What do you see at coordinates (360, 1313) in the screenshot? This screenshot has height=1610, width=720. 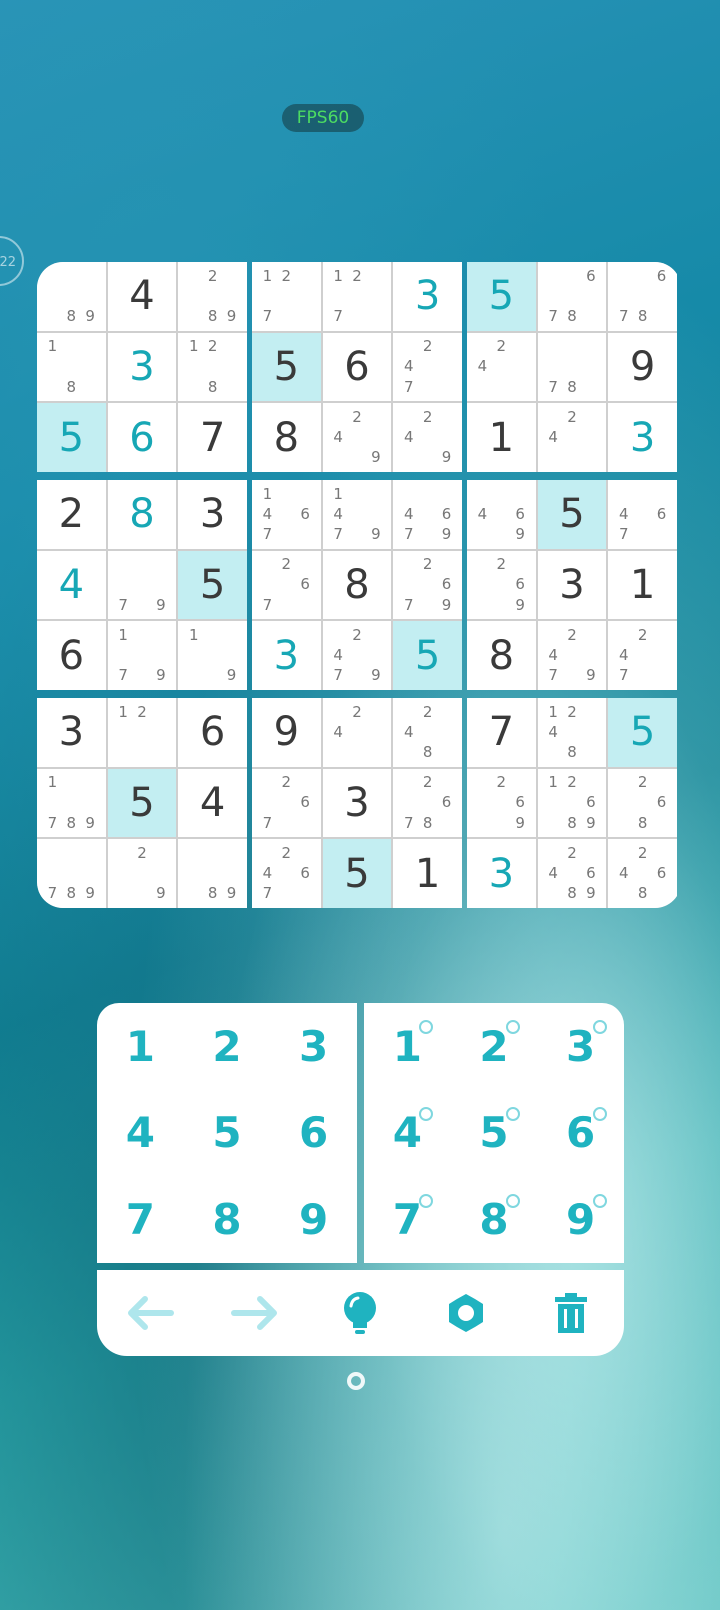 I see `hint-button` at bounding box center [360, 1313].